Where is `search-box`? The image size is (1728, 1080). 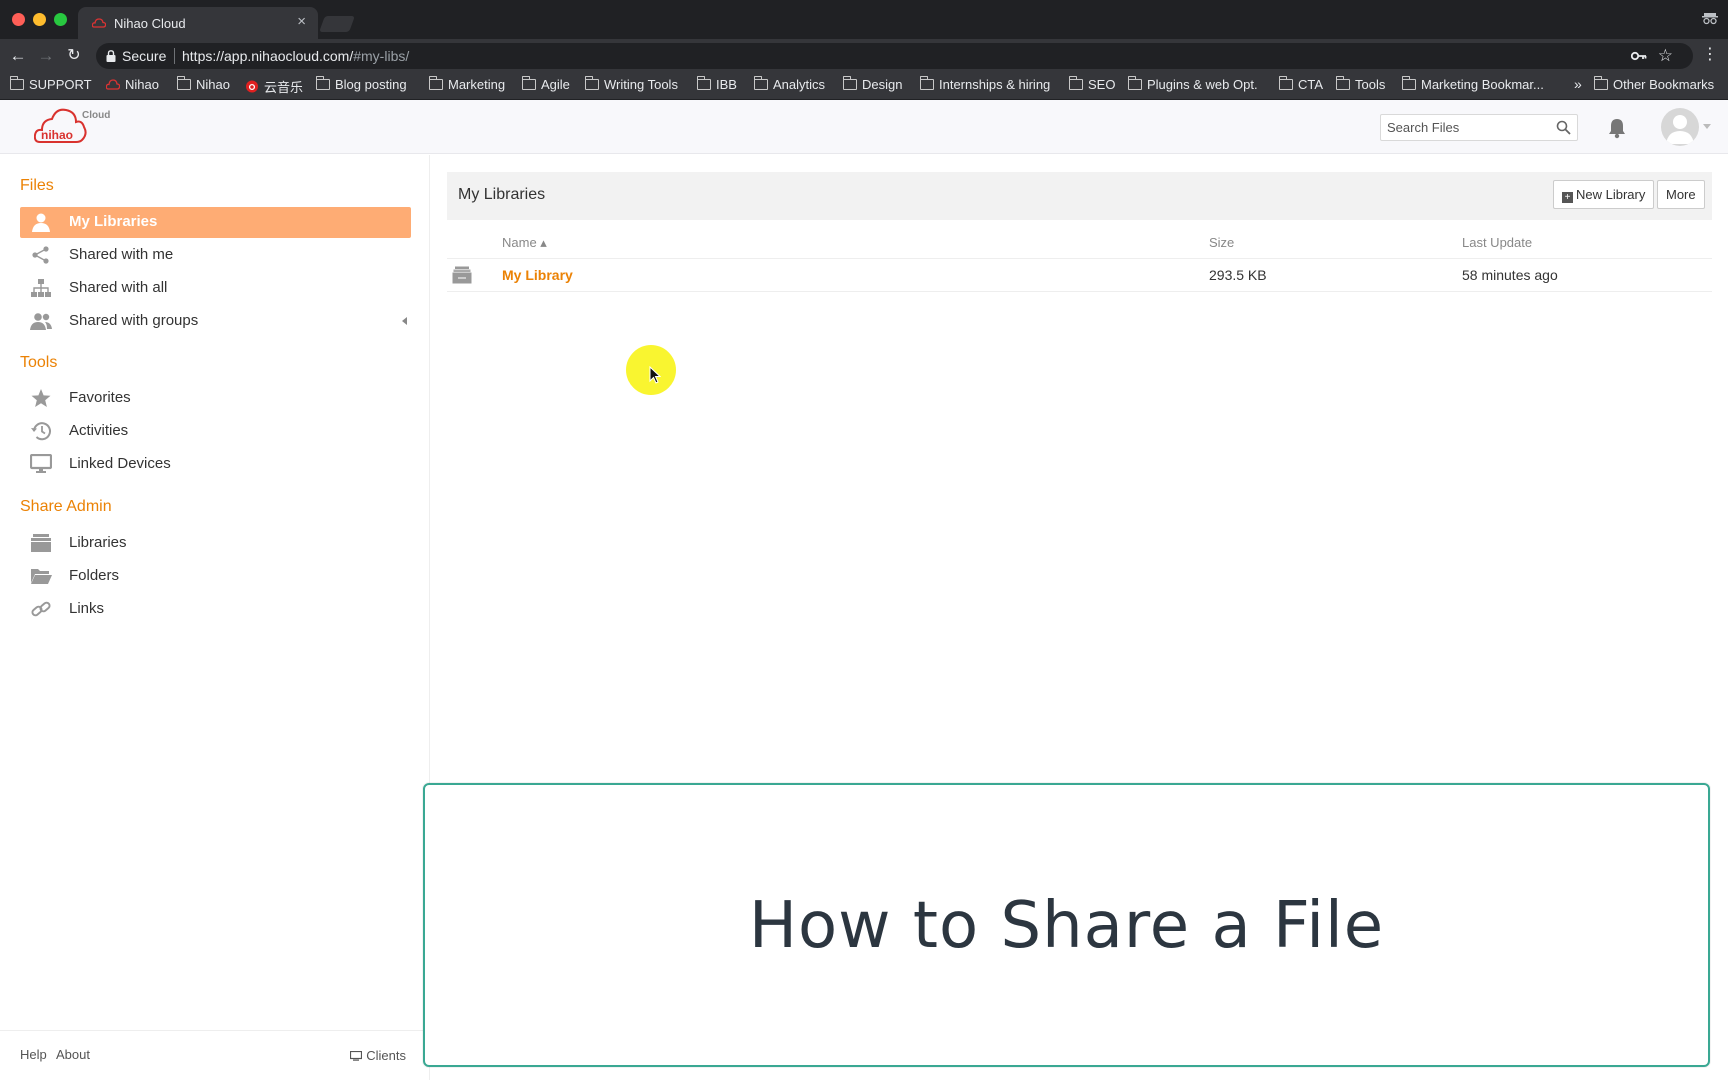 search-box is located at coordinates (1479, 127).